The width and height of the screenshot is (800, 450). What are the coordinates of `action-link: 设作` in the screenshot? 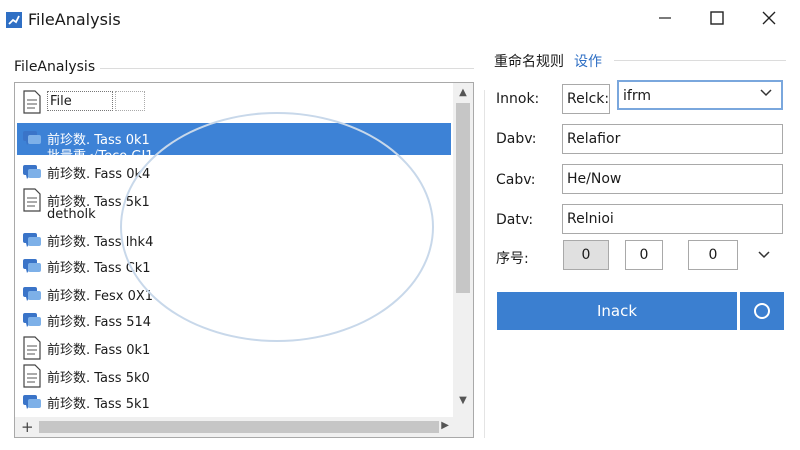 It's located at (588, 61).